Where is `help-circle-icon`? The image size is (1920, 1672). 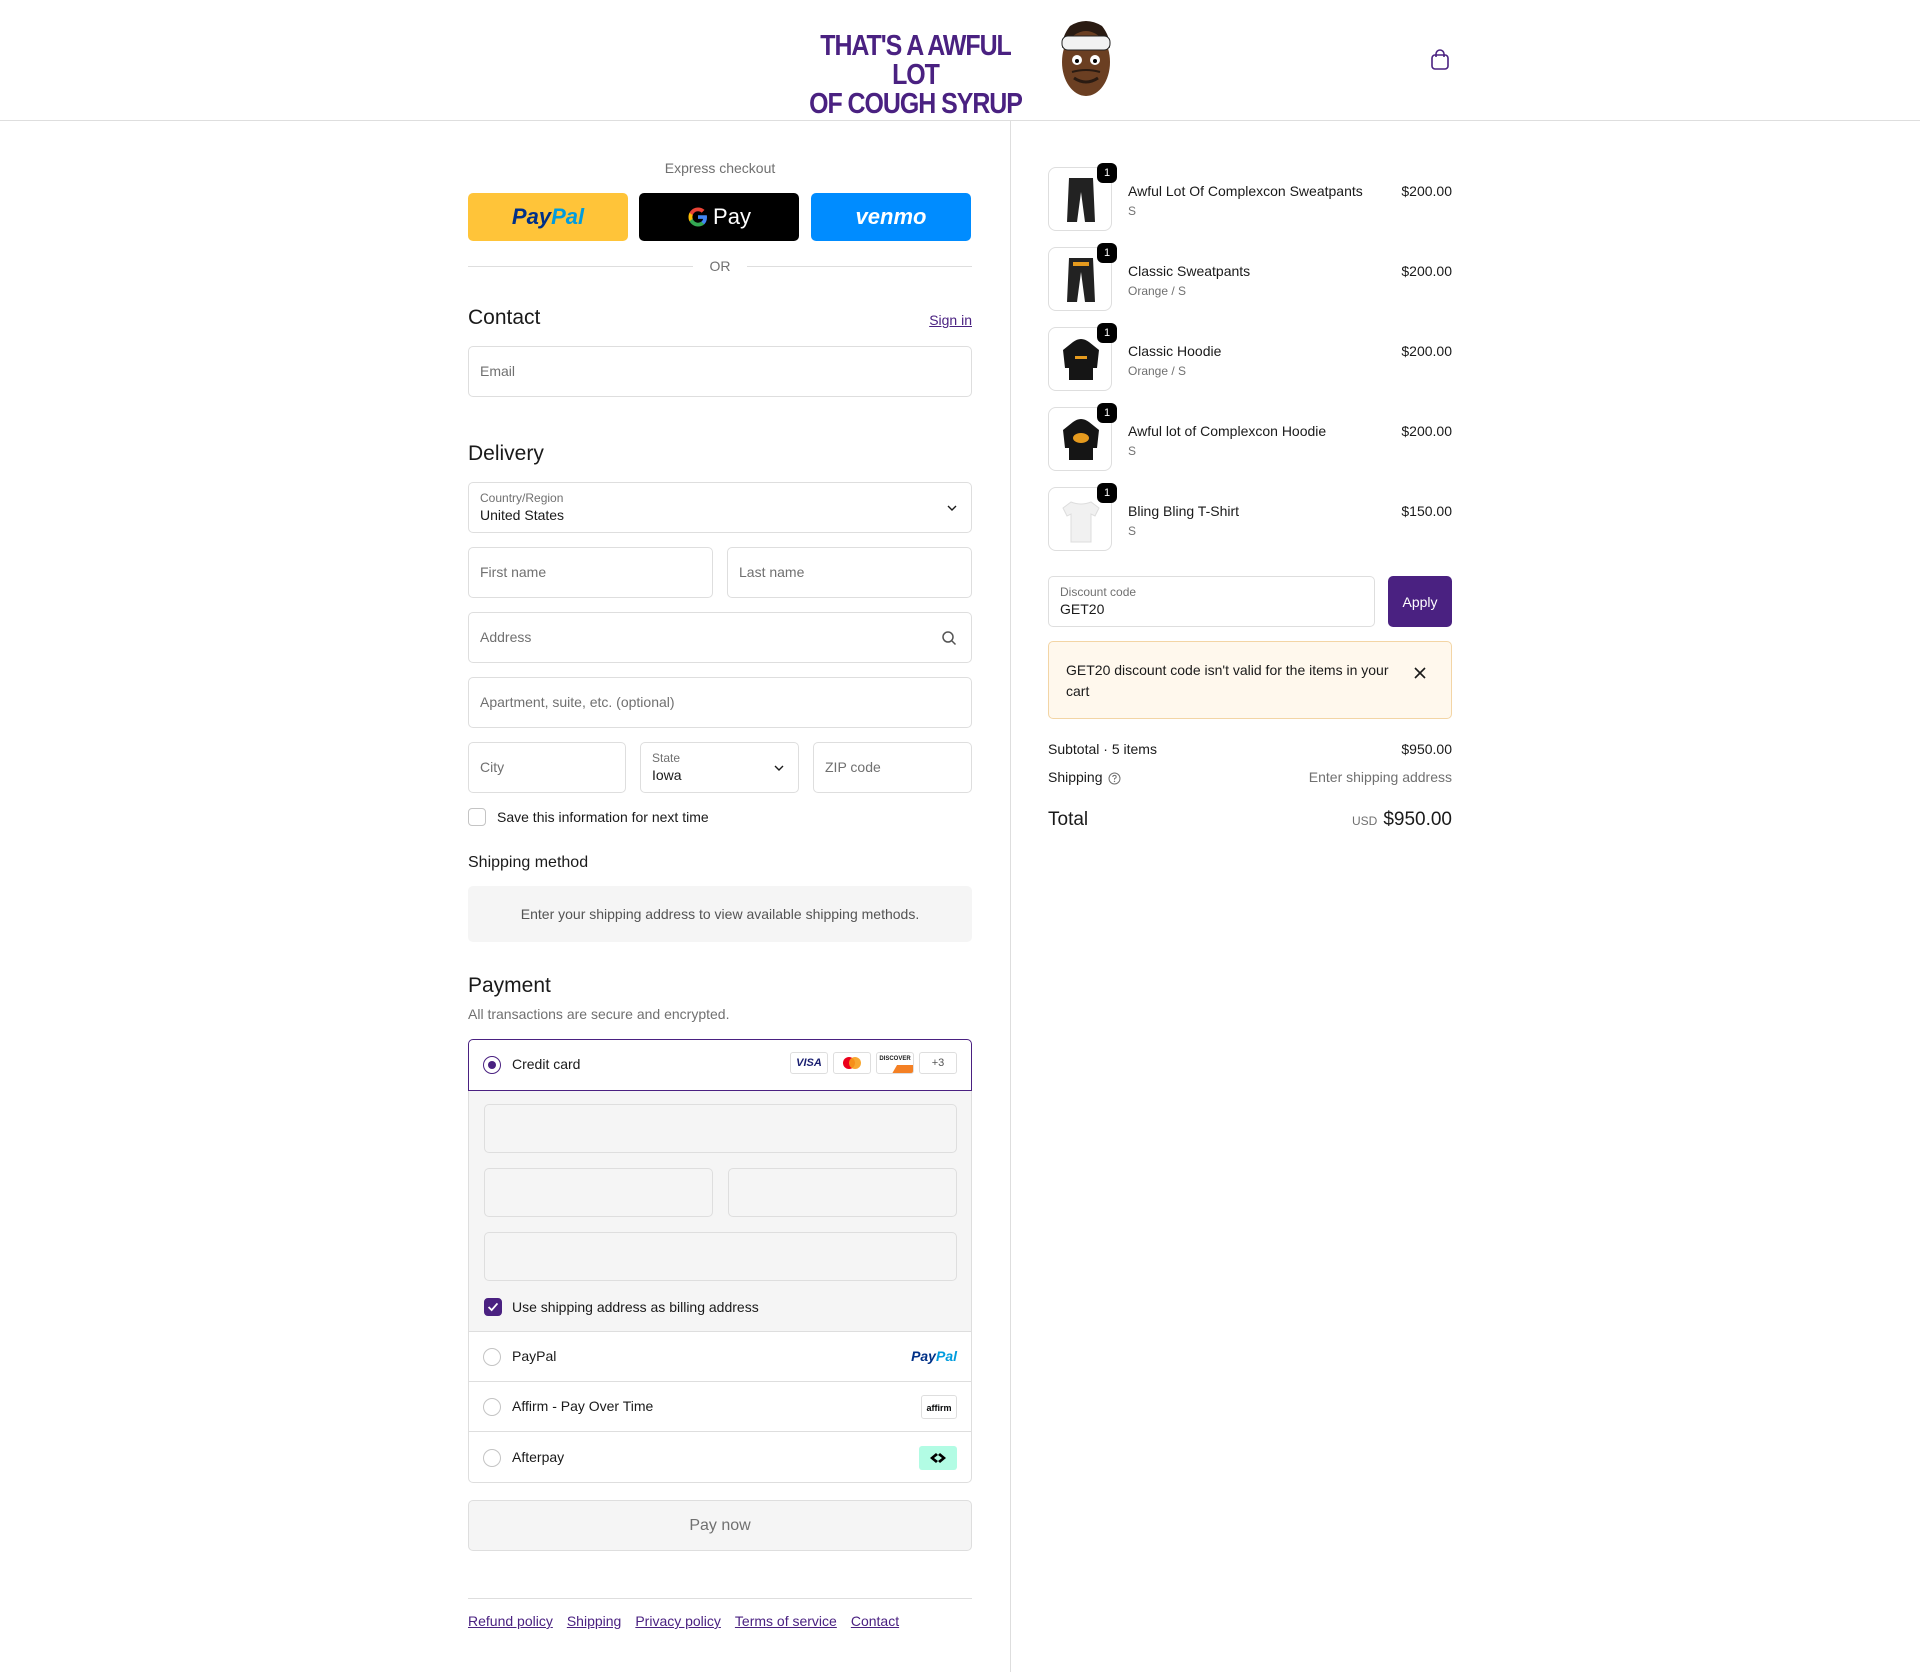 help-circle-icon is located at coordinates (1114, 778).